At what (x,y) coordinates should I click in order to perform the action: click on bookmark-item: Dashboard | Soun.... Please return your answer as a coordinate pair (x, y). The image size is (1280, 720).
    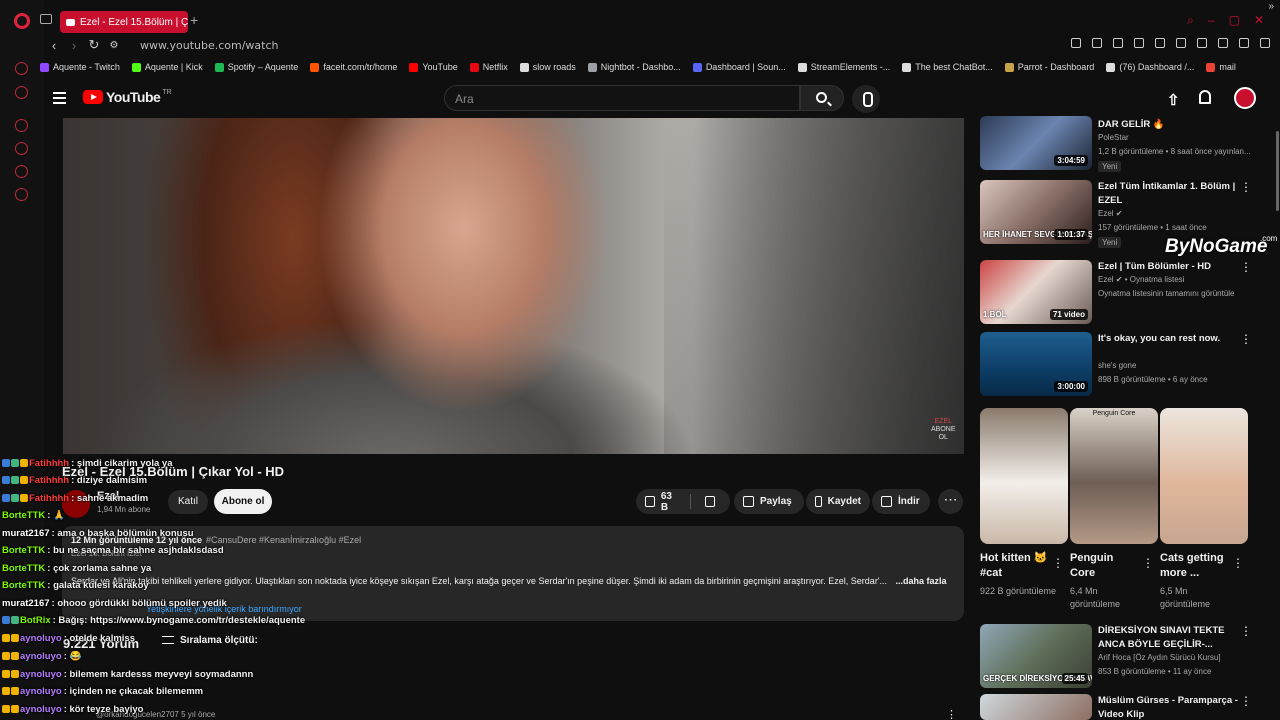
    Looking at the image, I should click on (739, 67).